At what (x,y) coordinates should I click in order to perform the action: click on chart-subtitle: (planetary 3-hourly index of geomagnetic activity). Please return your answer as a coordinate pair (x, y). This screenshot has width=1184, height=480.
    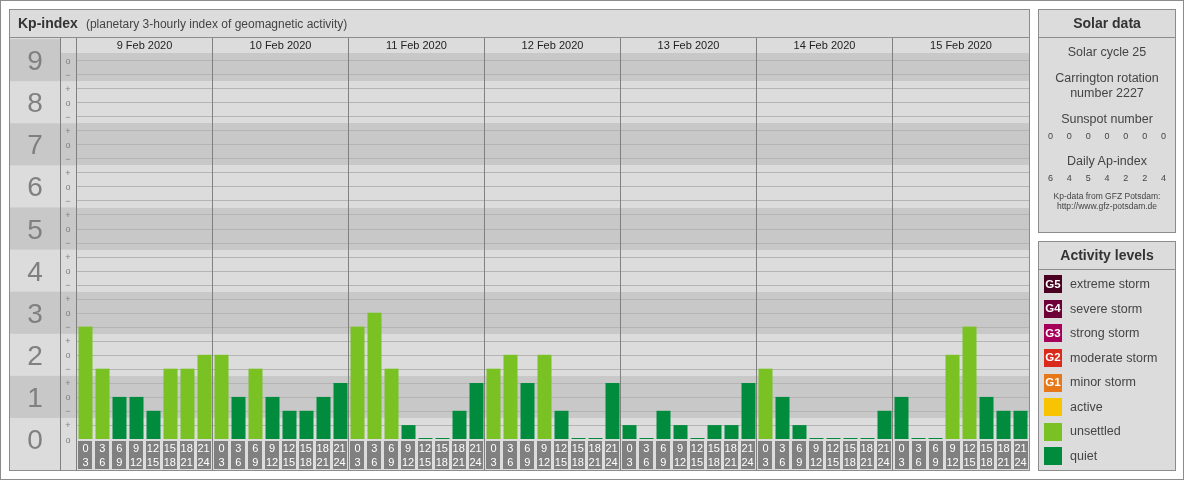
    Looking at the image, I should click on (216, 24).